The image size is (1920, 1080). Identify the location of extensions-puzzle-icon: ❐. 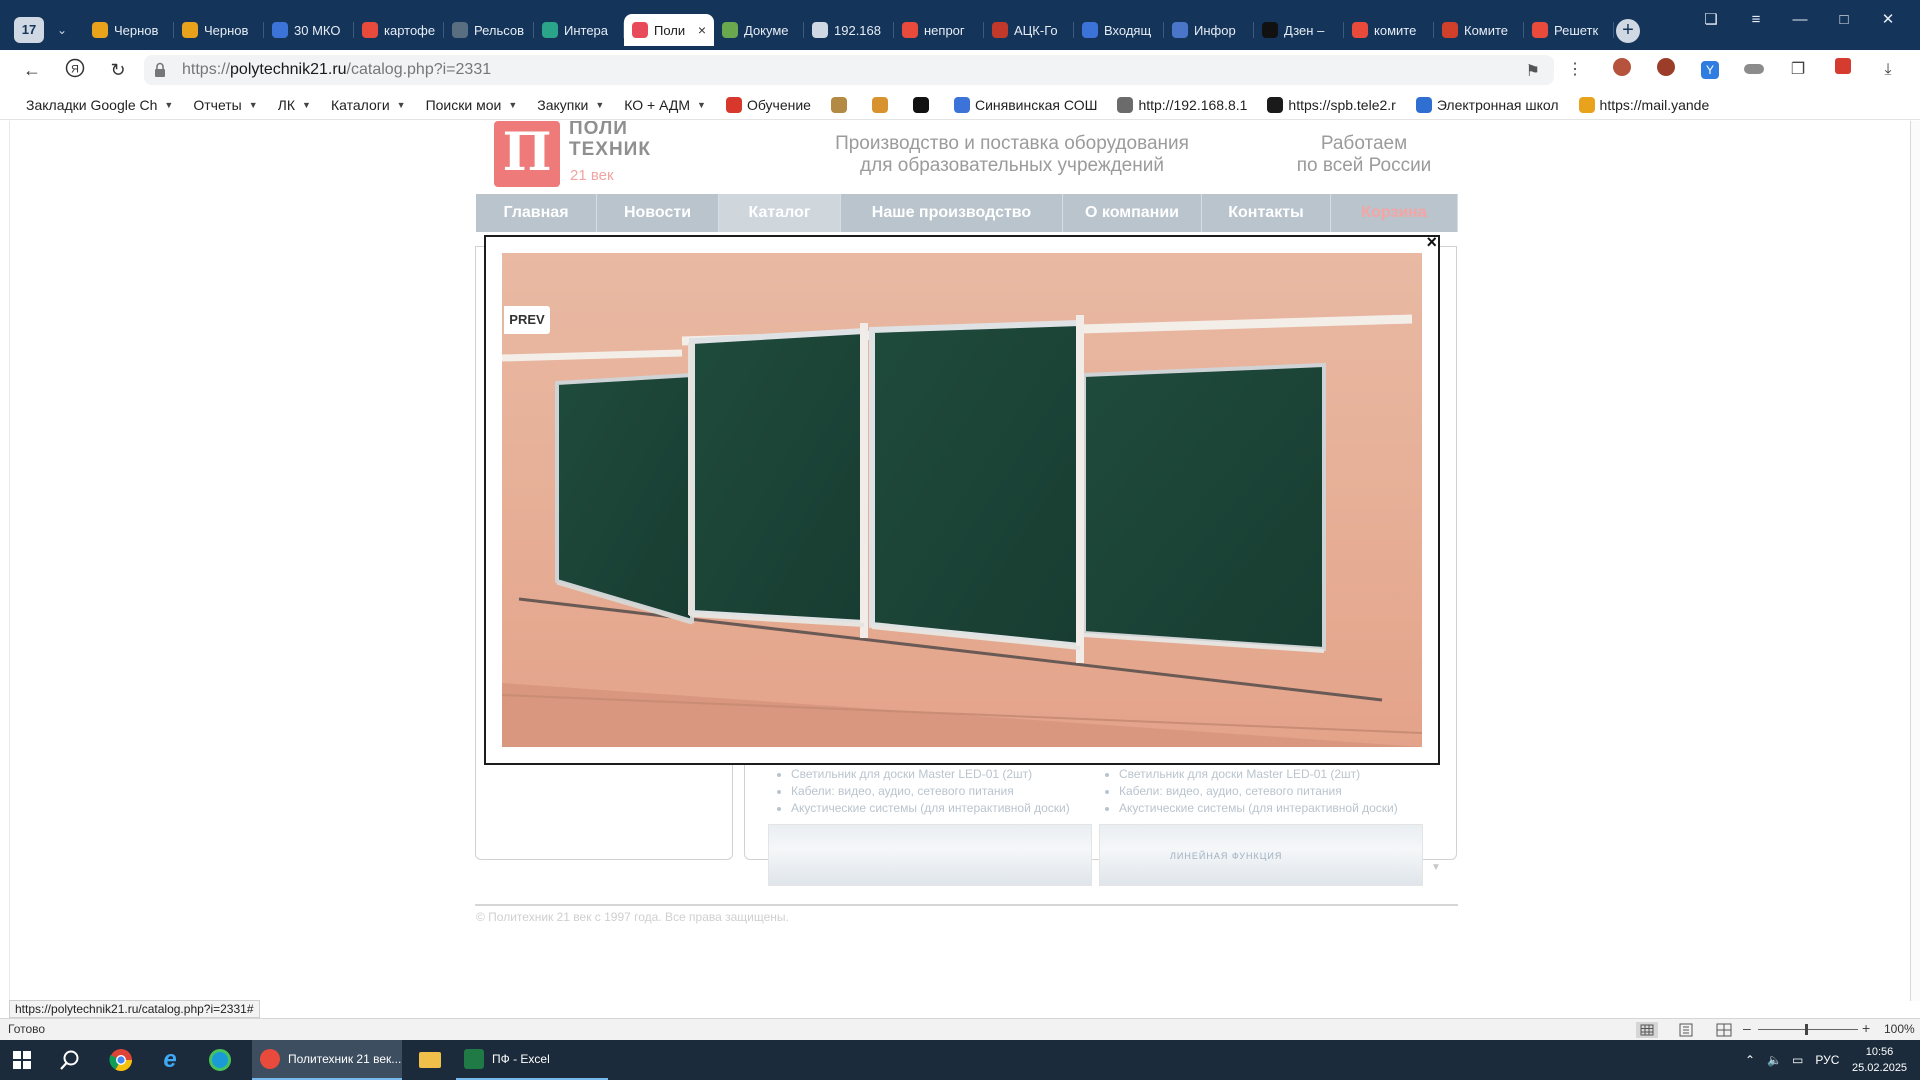
(1798, 70).